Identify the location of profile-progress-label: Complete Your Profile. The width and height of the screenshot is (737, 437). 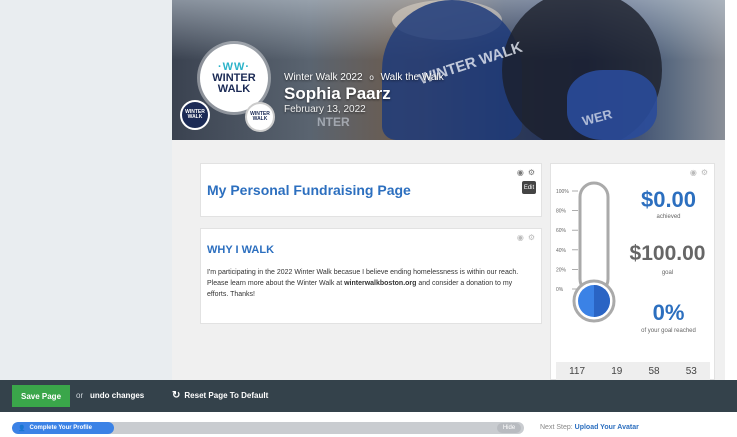
(60, 428).